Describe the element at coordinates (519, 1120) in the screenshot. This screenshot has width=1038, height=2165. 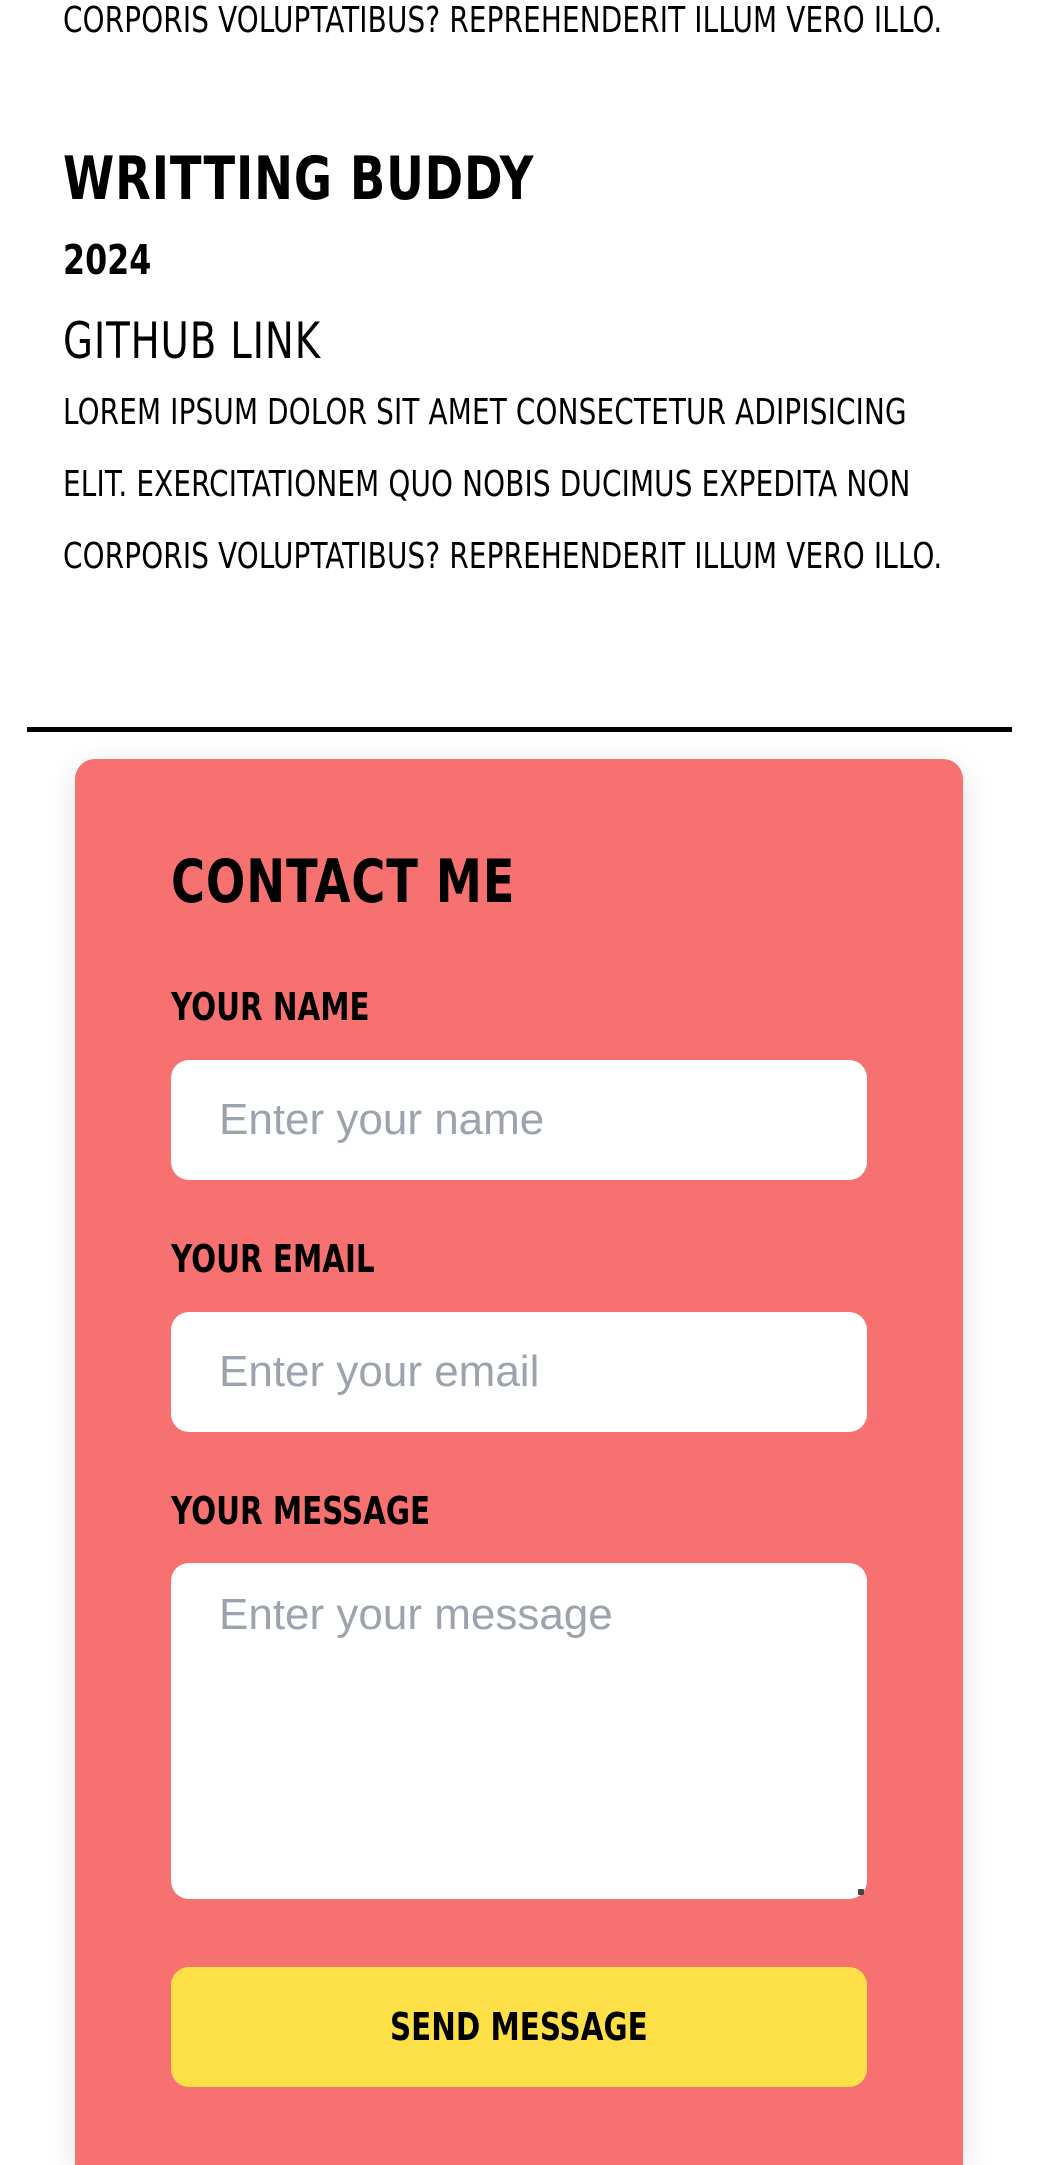
I see `name-input` at that location.